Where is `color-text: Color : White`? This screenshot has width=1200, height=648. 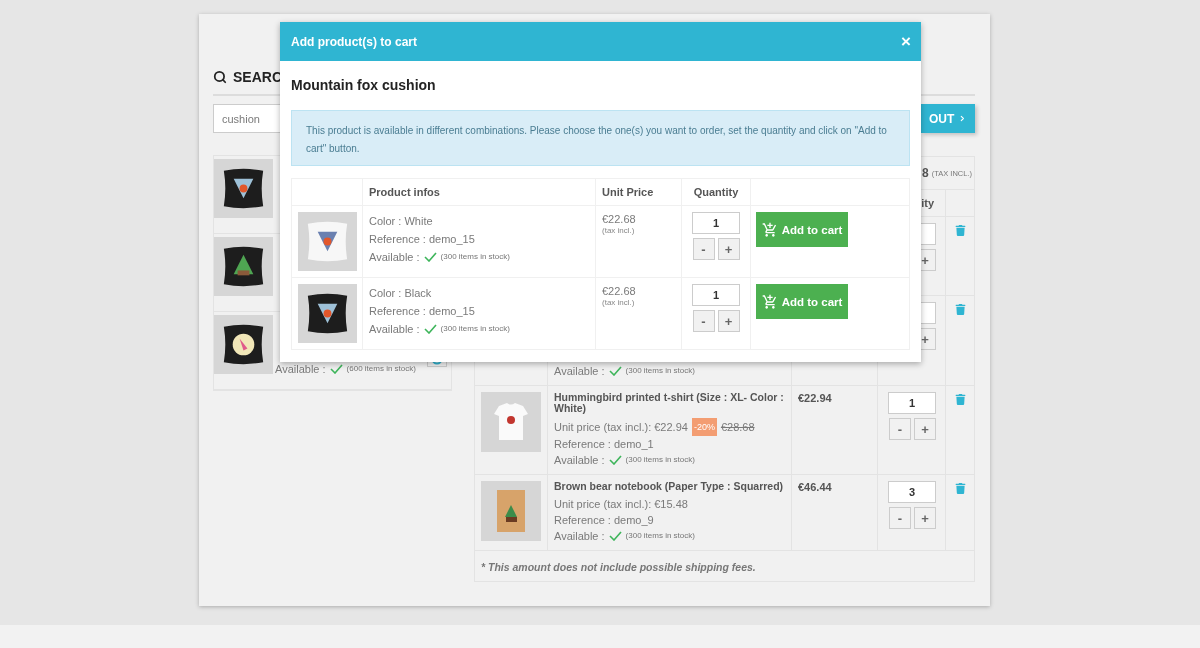
color-text: Color : White is located at coordinates (401, 221).